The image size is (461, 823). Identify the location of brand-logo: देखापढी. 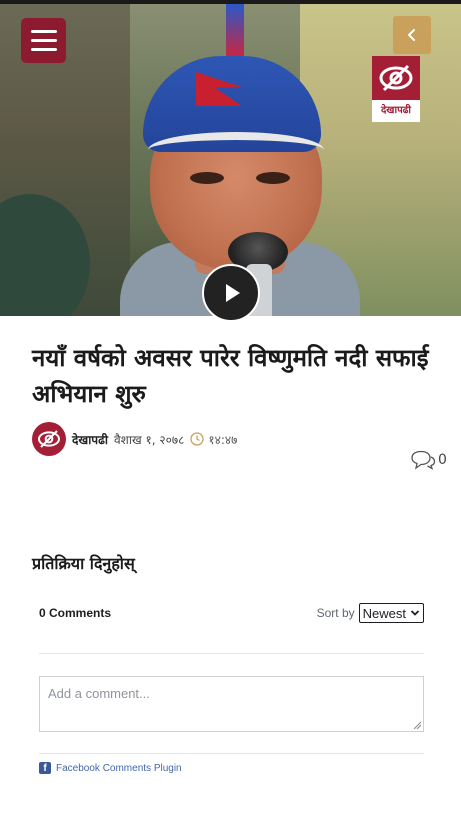
(396, 89).